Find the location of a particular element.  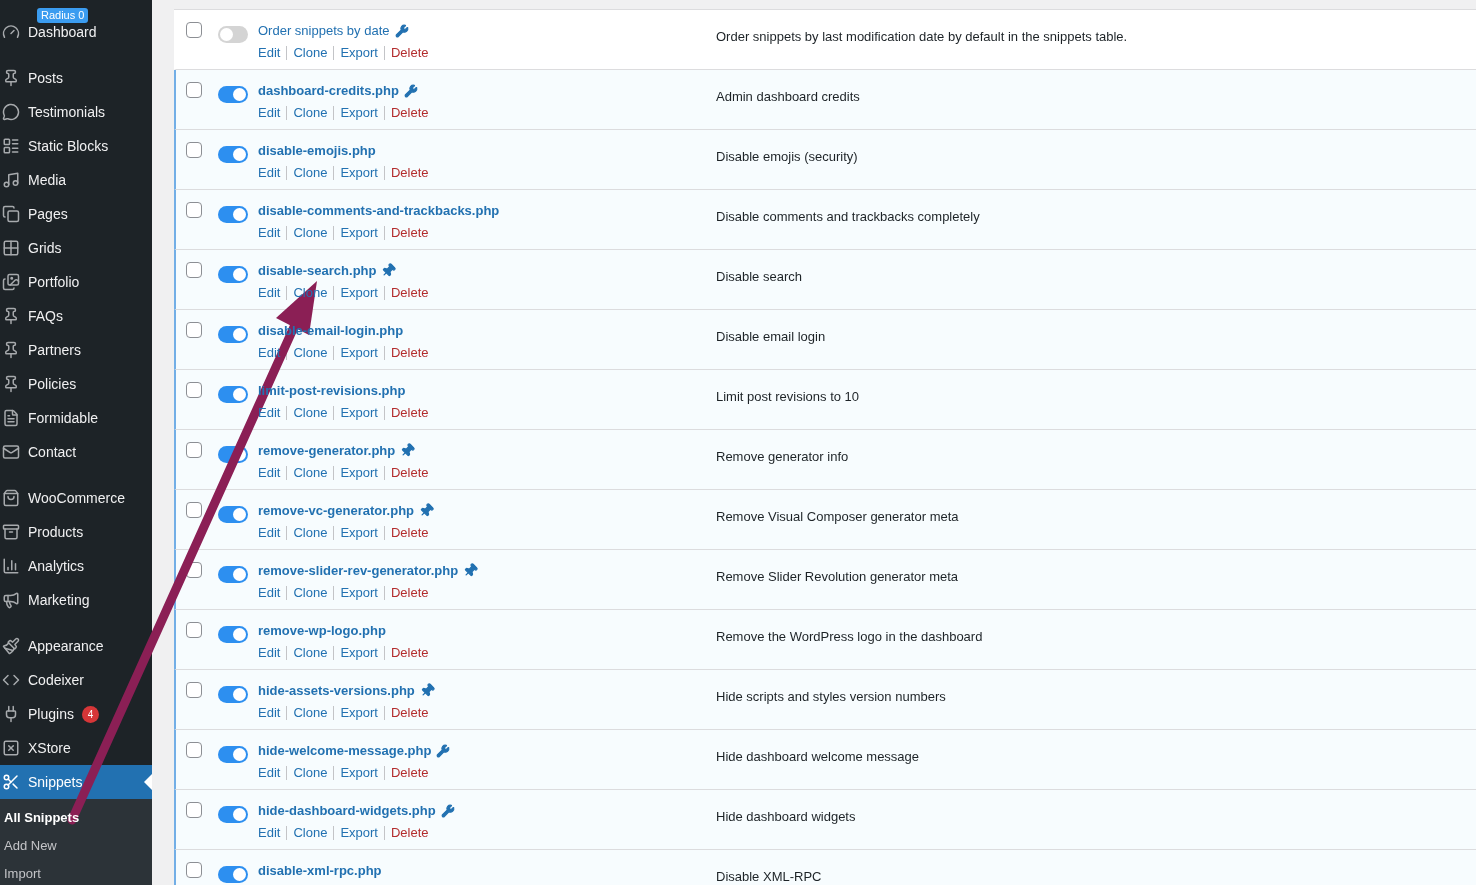

snippet-name-link: disable-xml-rpc.php is located at coordinates (320, 871).